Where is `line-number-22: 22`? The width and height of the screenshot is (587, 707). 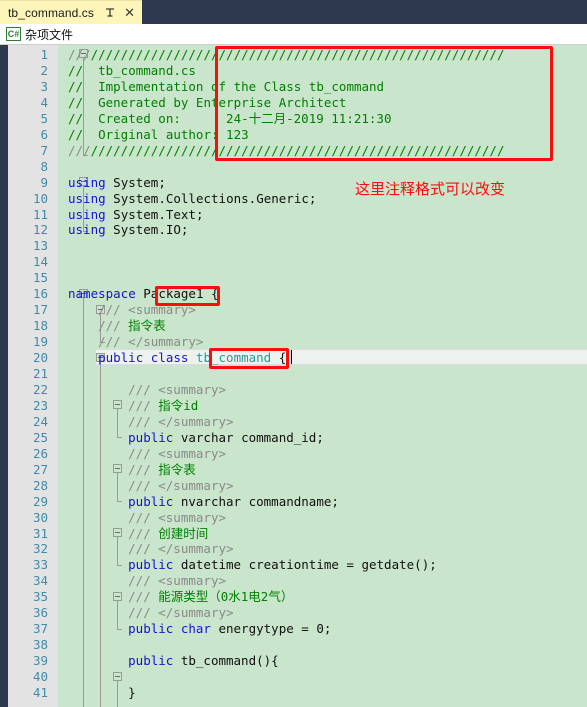
line-number-22: 22 is located at coordinates (40, 389).